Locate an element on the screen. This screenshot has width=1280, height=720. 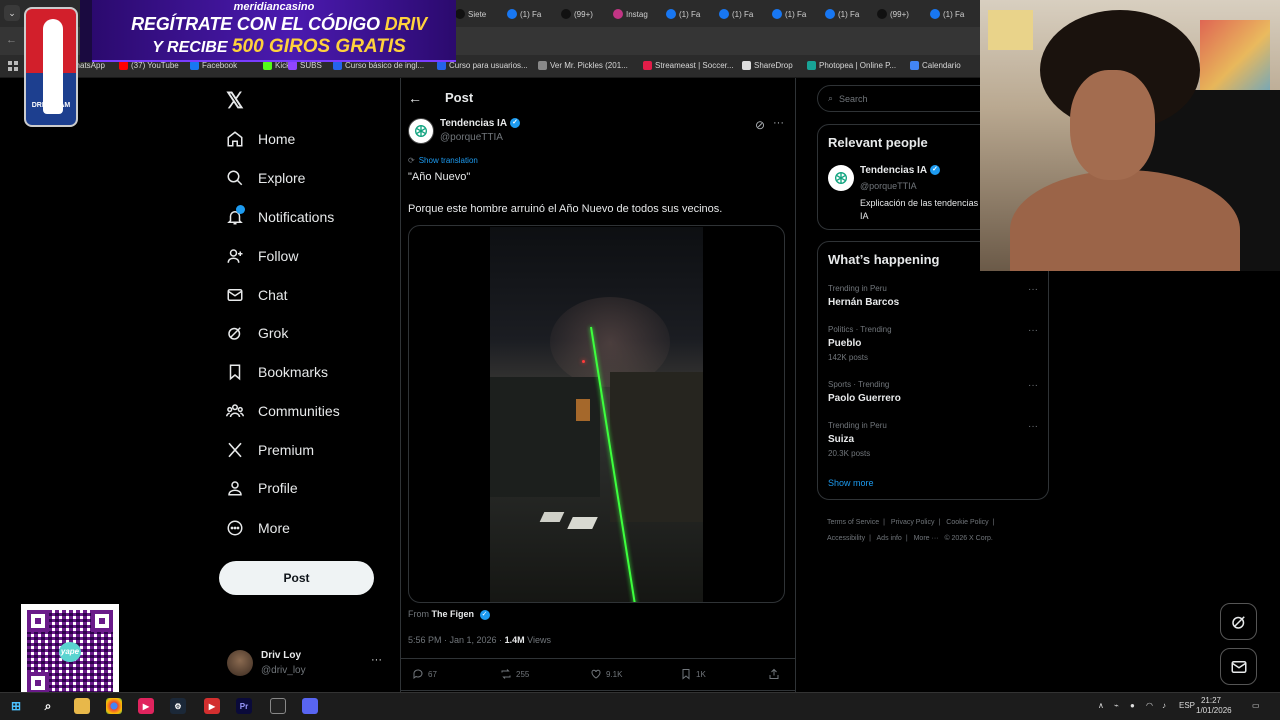
author-name: Tendencias IA ✓ is located at coordinates (480, 123).